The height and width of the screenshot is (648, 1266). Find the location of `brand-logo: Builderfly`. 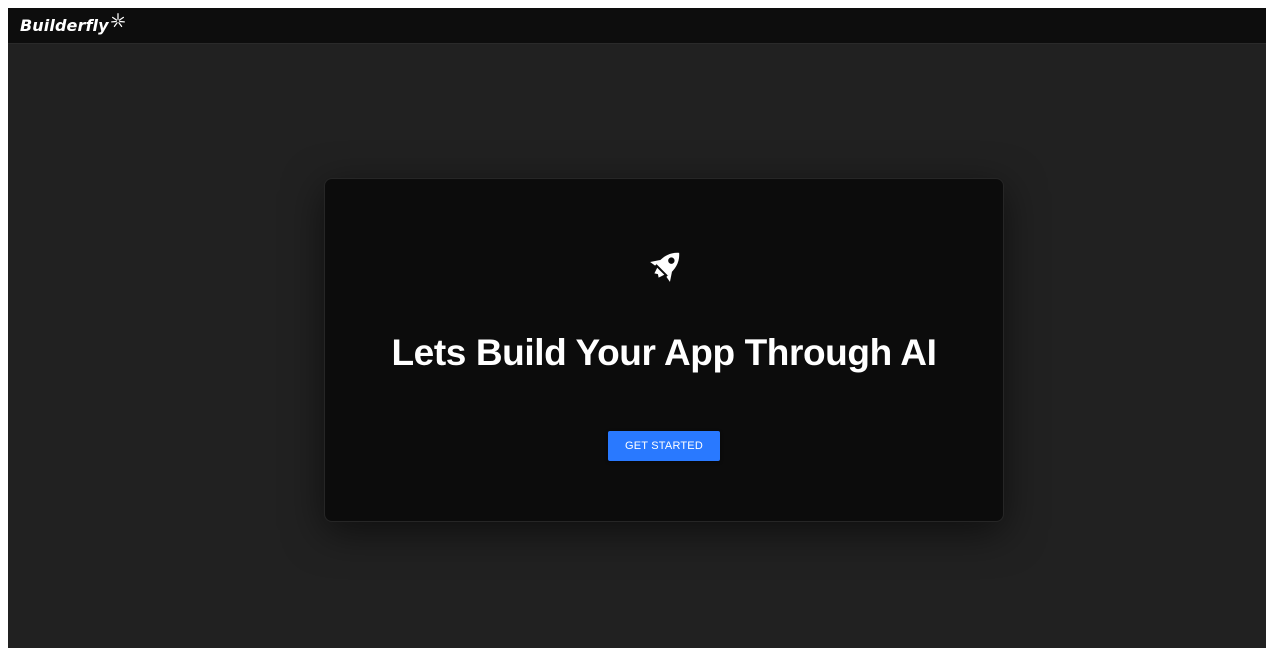

brand-logo: Builderfly is located at coordinates (73, 25).